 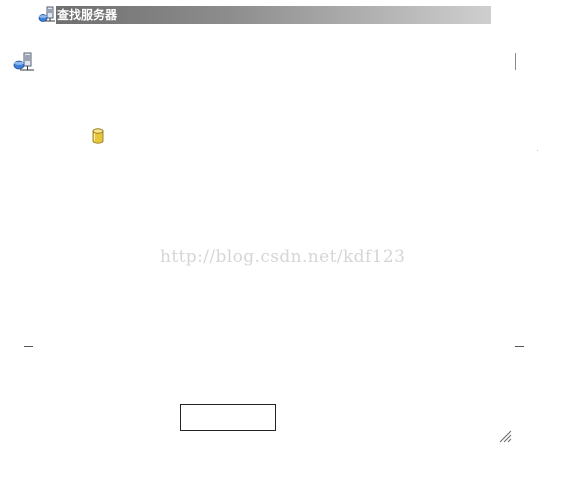 What do you see at coordinates (28, 346) in the screenshot?
I see `divider-left` at bounding box center [28, 346].